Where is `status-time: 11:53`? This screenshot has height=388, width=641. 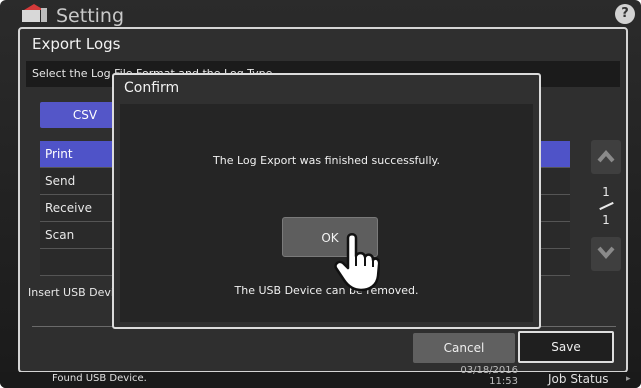
status-time: 11:53 is located at coordinates (503, 381).